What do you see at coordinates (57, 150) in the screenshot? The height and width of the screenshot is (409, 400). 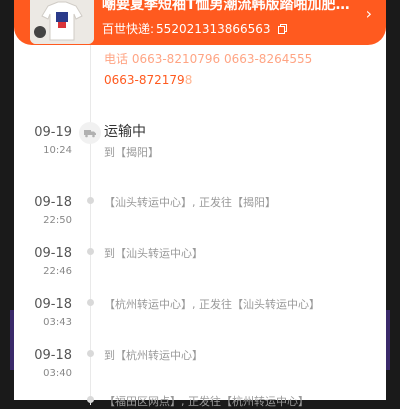 I see `event-time: 10:24` at bounding box center [57, 150].